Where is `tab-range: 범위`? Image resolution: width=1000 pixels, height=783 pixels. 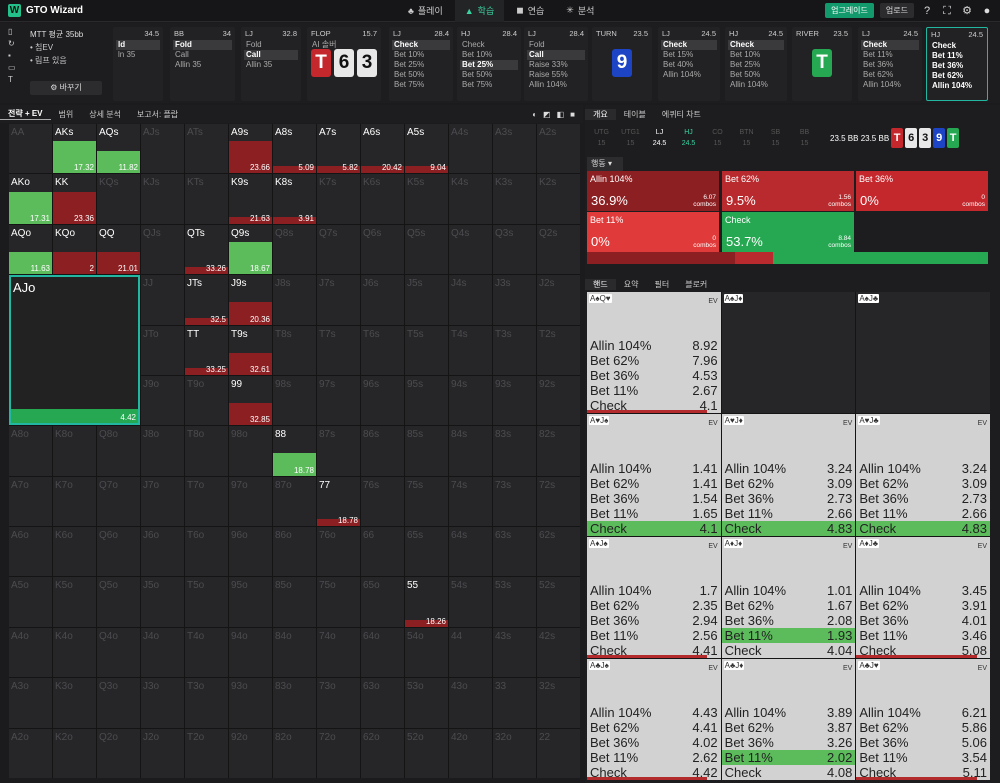
tab-range: 범위 is located at coordinates (66, 114).